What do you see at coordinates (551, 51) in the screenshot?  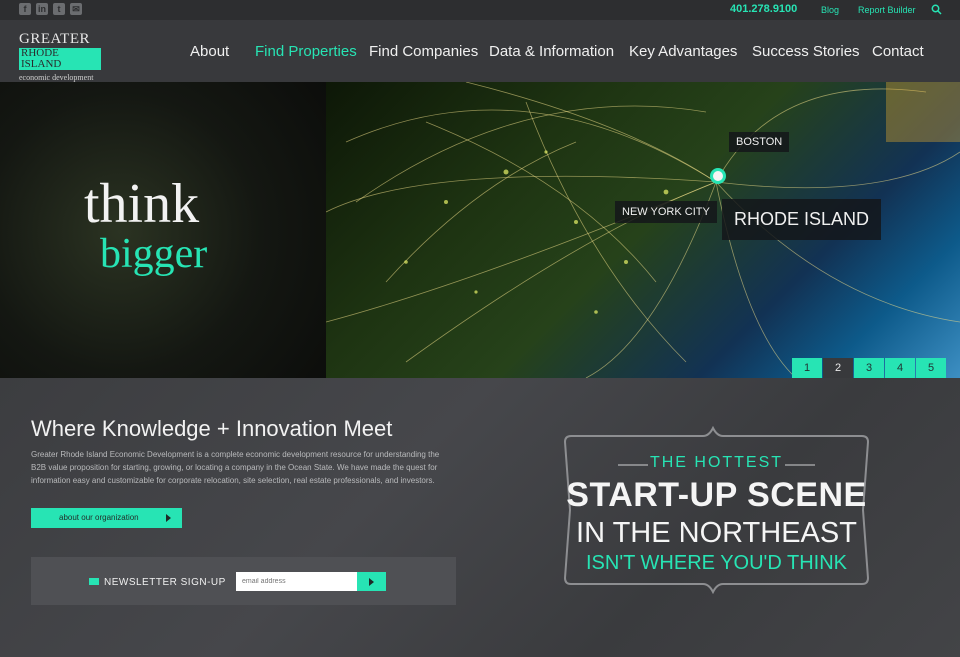 I see `nav-data-information: Data & Information` at bounding box center [551, 51].